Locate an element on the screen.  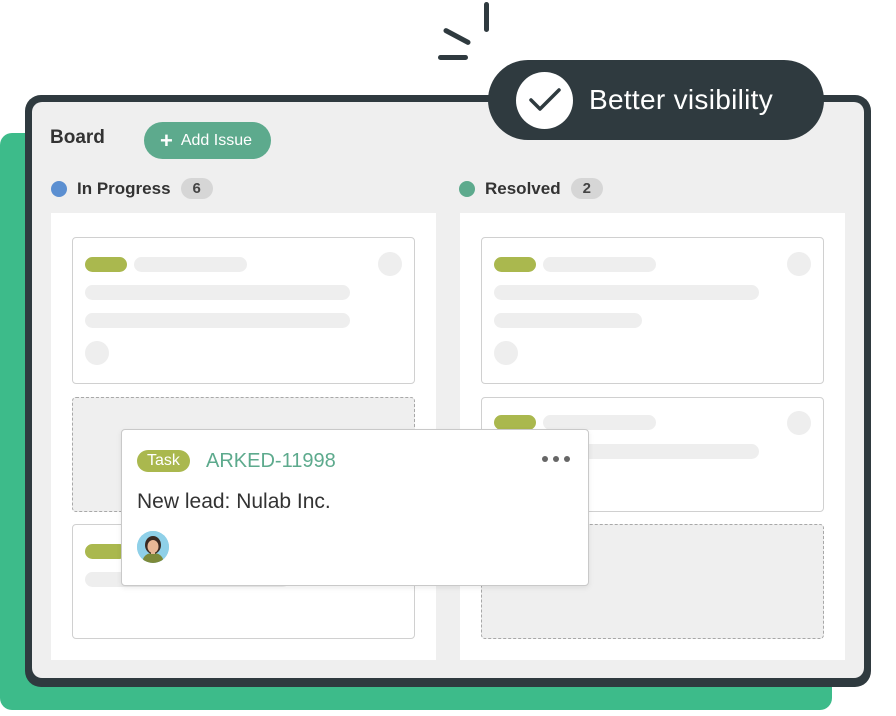
add-issue-label: Add Issue is located at coordinates (216, 140).